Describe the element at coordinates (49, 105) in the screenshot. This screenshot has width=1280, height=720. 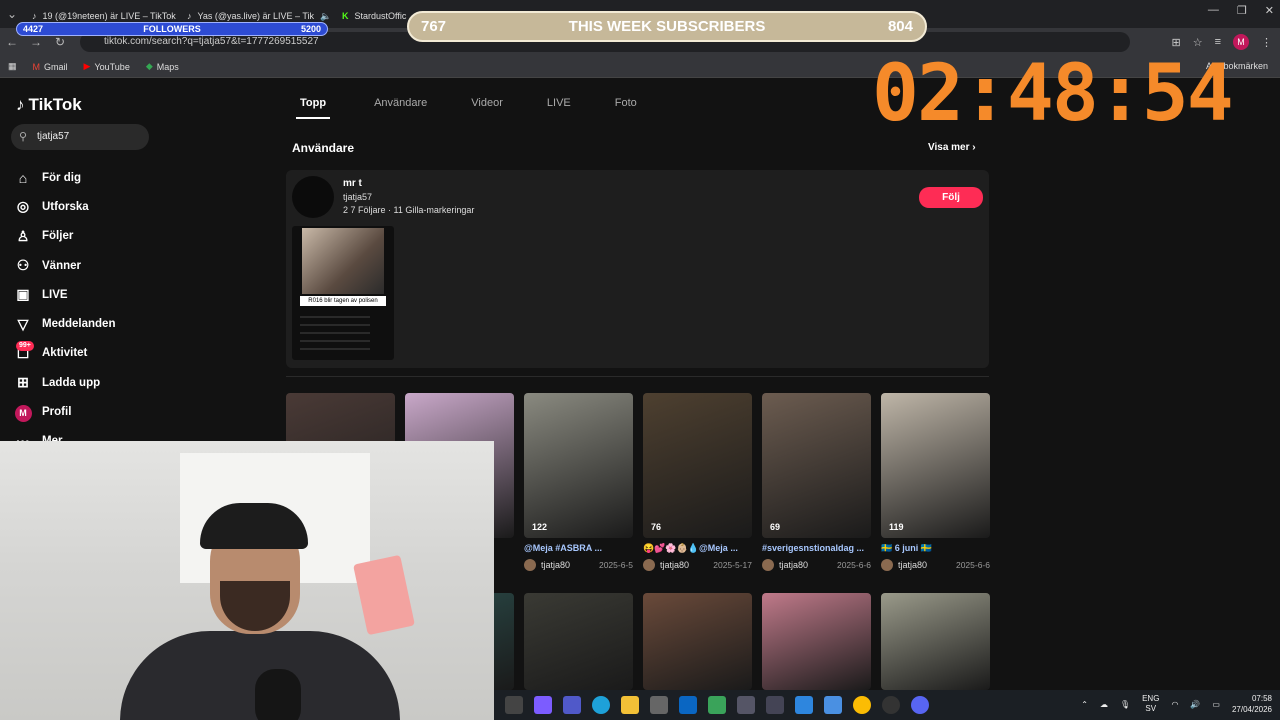
I see `tiktok-logo: ♪ TikTok` at that location.